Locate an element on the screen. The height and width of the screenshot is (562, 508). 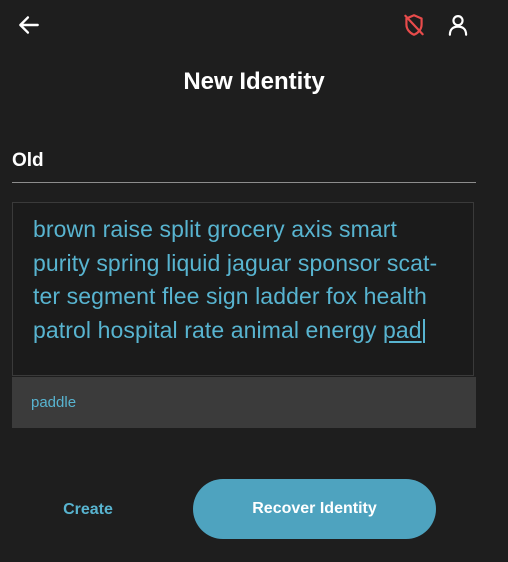
person-icon is located at coordinates (458, 25).